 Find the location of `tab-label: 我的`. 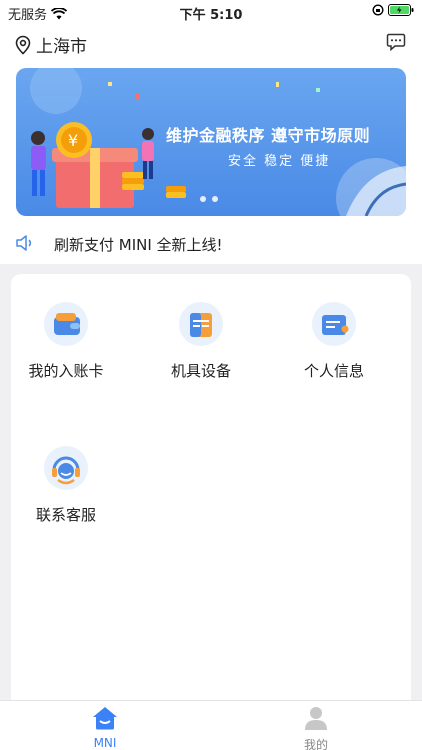

tab-label: 我的 is located at coordinates (315, 744).